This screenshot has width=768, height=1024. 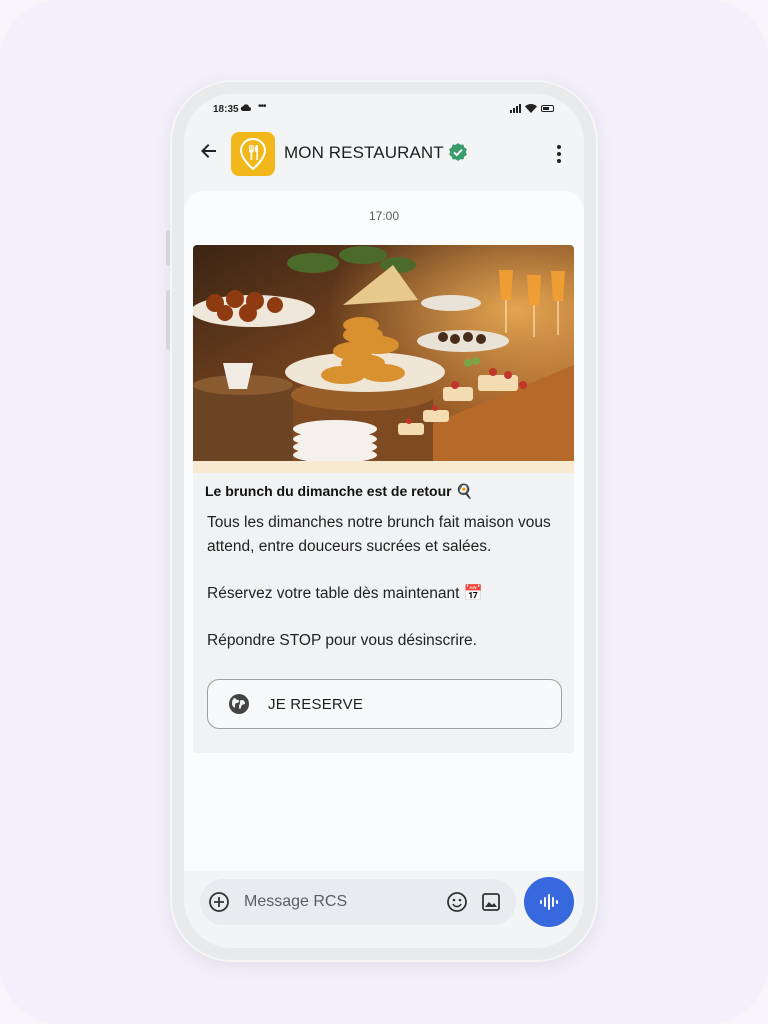 I want to click on gallery-icon, so click(x=491, y=902).